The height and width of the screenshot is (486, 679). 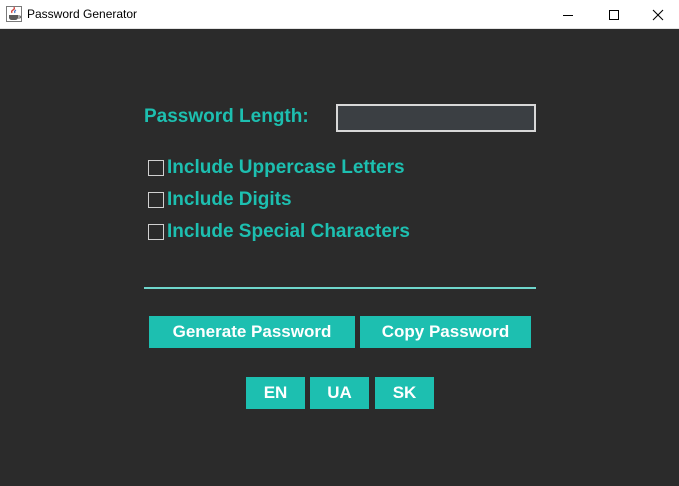 I want to click on close-button, so click(x=657, y=14).